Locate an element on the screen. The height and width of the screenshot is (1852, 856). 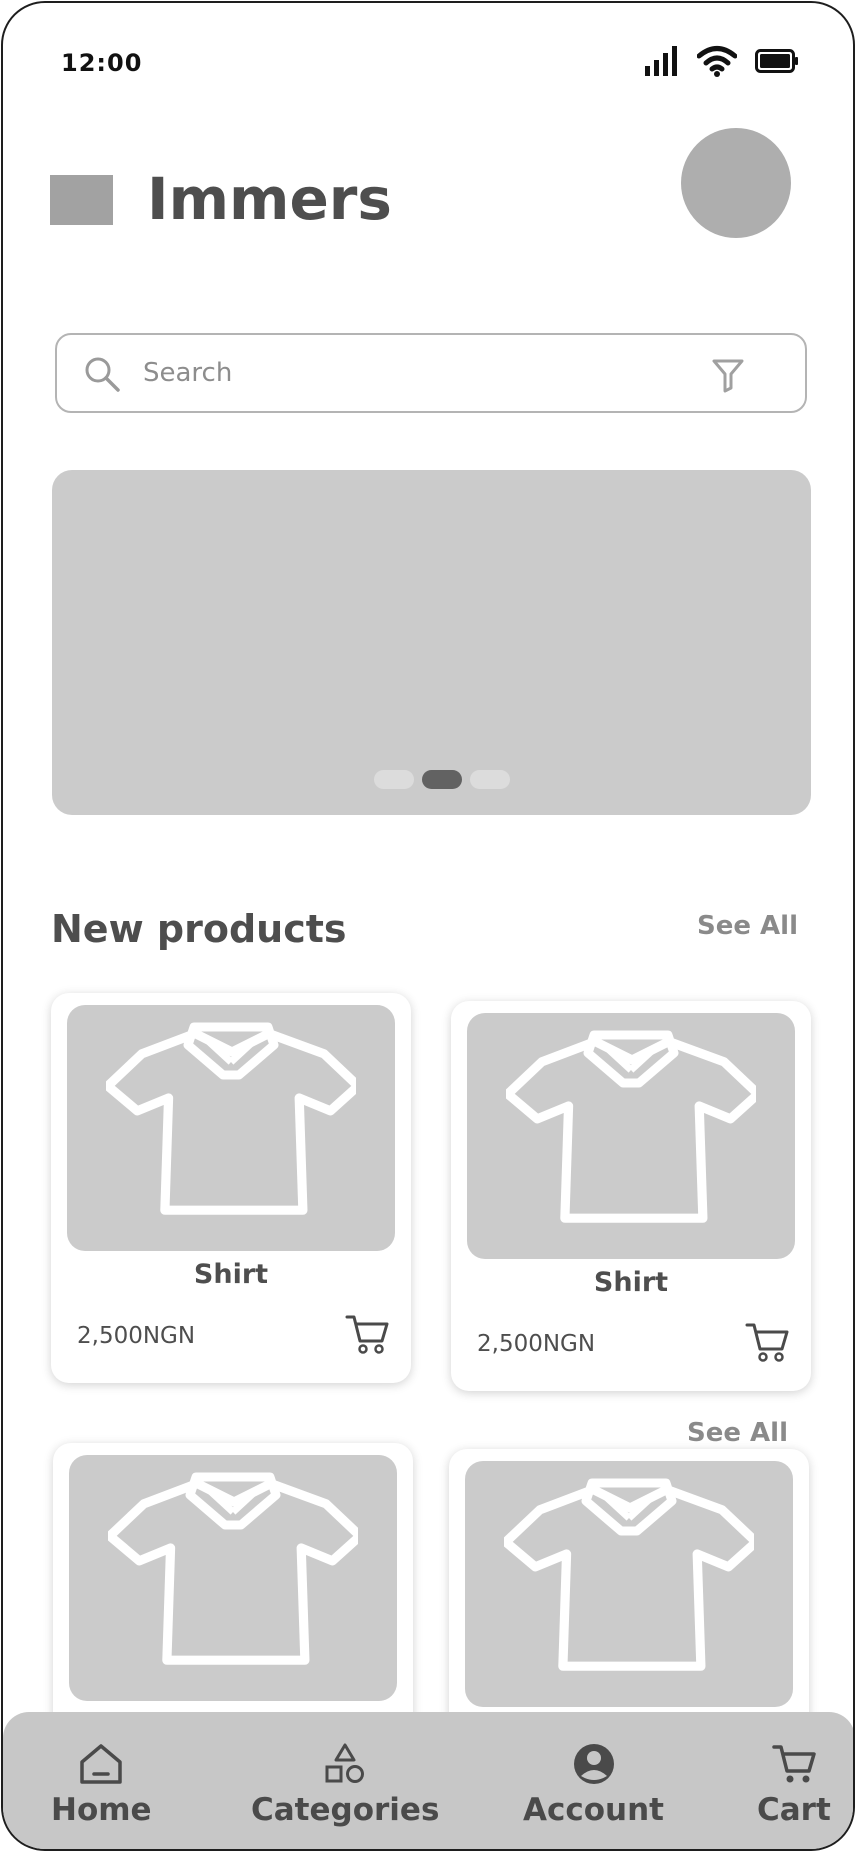
carousel-dots is located at coordinates (442, 779).